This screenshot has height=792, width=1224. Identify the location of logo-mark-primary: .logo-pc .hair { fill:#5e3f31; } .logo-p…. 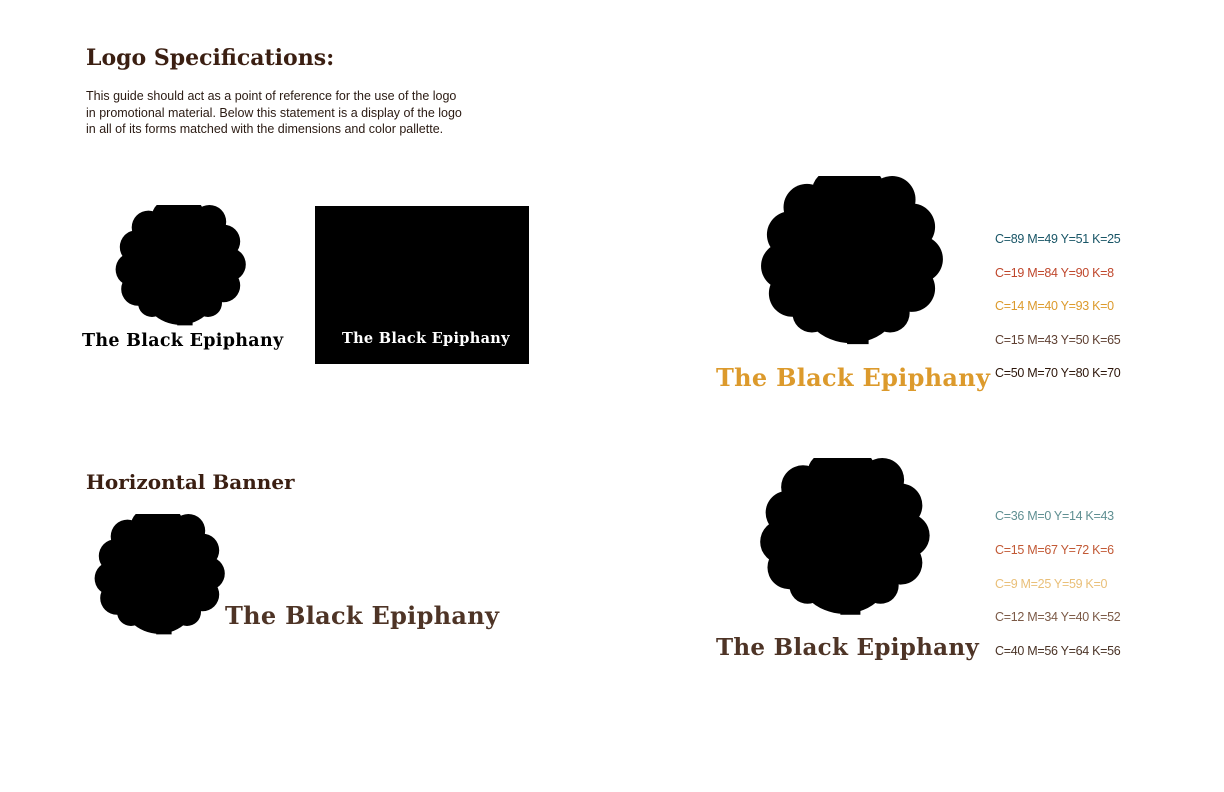
(851, 264).